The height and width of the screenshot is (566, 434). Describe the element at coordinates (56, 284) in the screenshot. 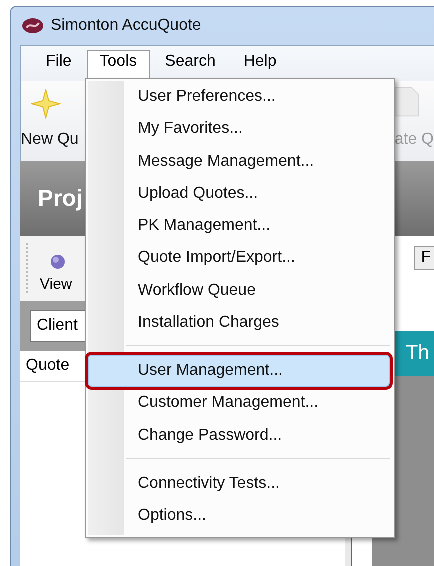

I see `view-button: View` at that location.